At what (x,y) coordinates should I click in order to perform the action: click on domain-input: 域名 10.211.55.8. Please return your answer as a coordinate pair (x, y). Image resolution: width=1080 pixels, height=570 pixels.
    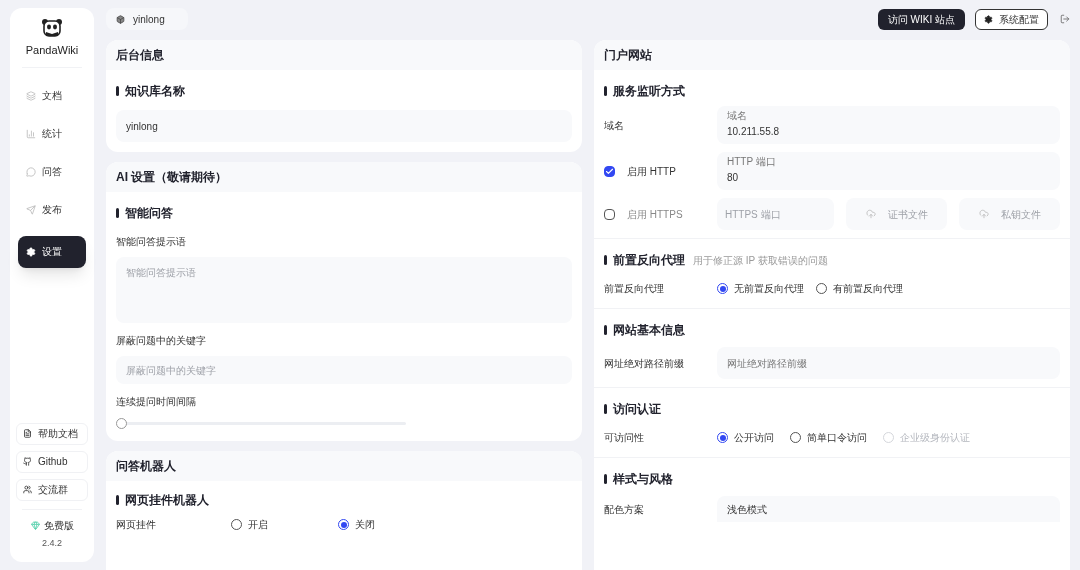
    Looking at the image, I should click on (888, 125).